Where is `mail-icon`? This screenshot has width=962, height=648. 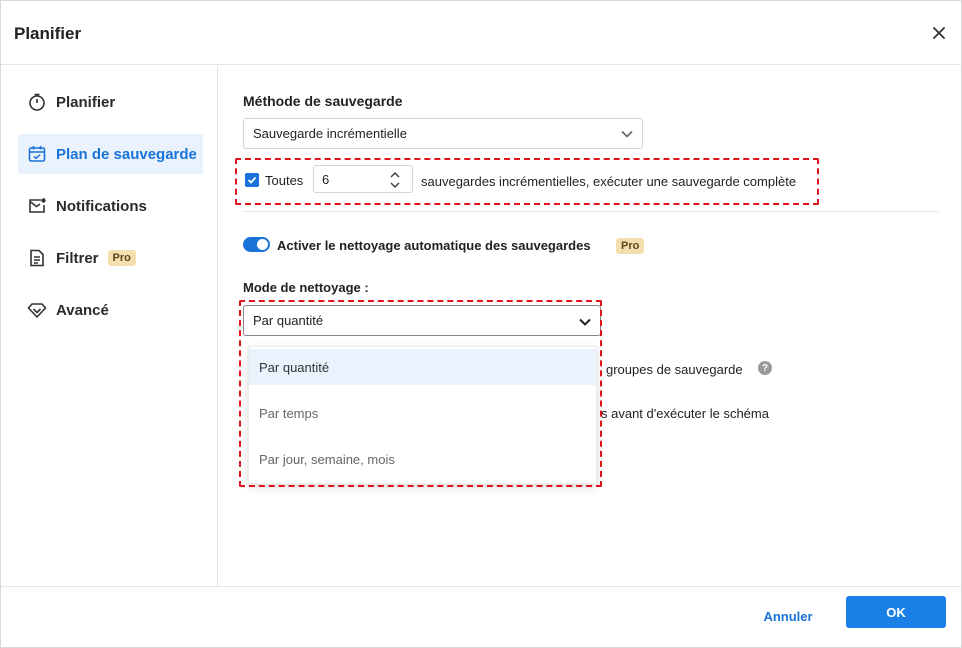 mail-icon is located at coordinates (37, 206).